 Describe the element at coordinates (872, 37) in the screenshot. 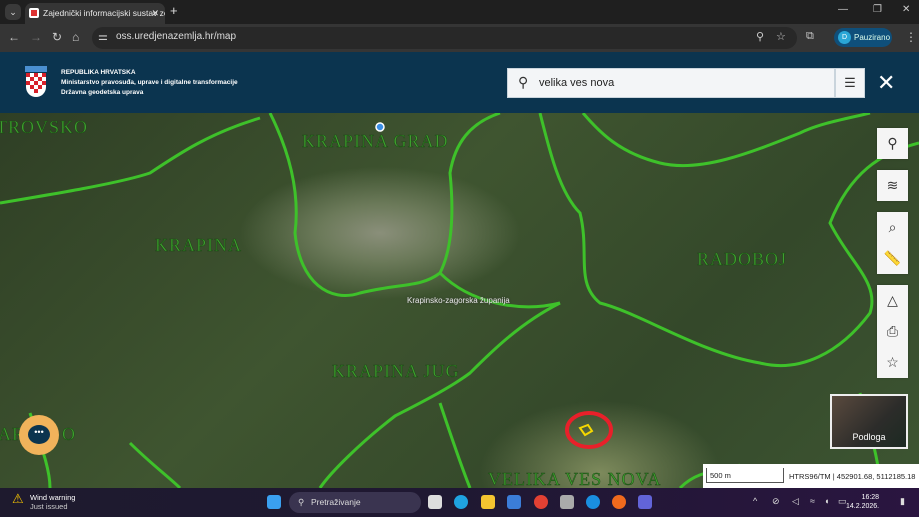

I see `profile-label: Pauzirano` at that location.